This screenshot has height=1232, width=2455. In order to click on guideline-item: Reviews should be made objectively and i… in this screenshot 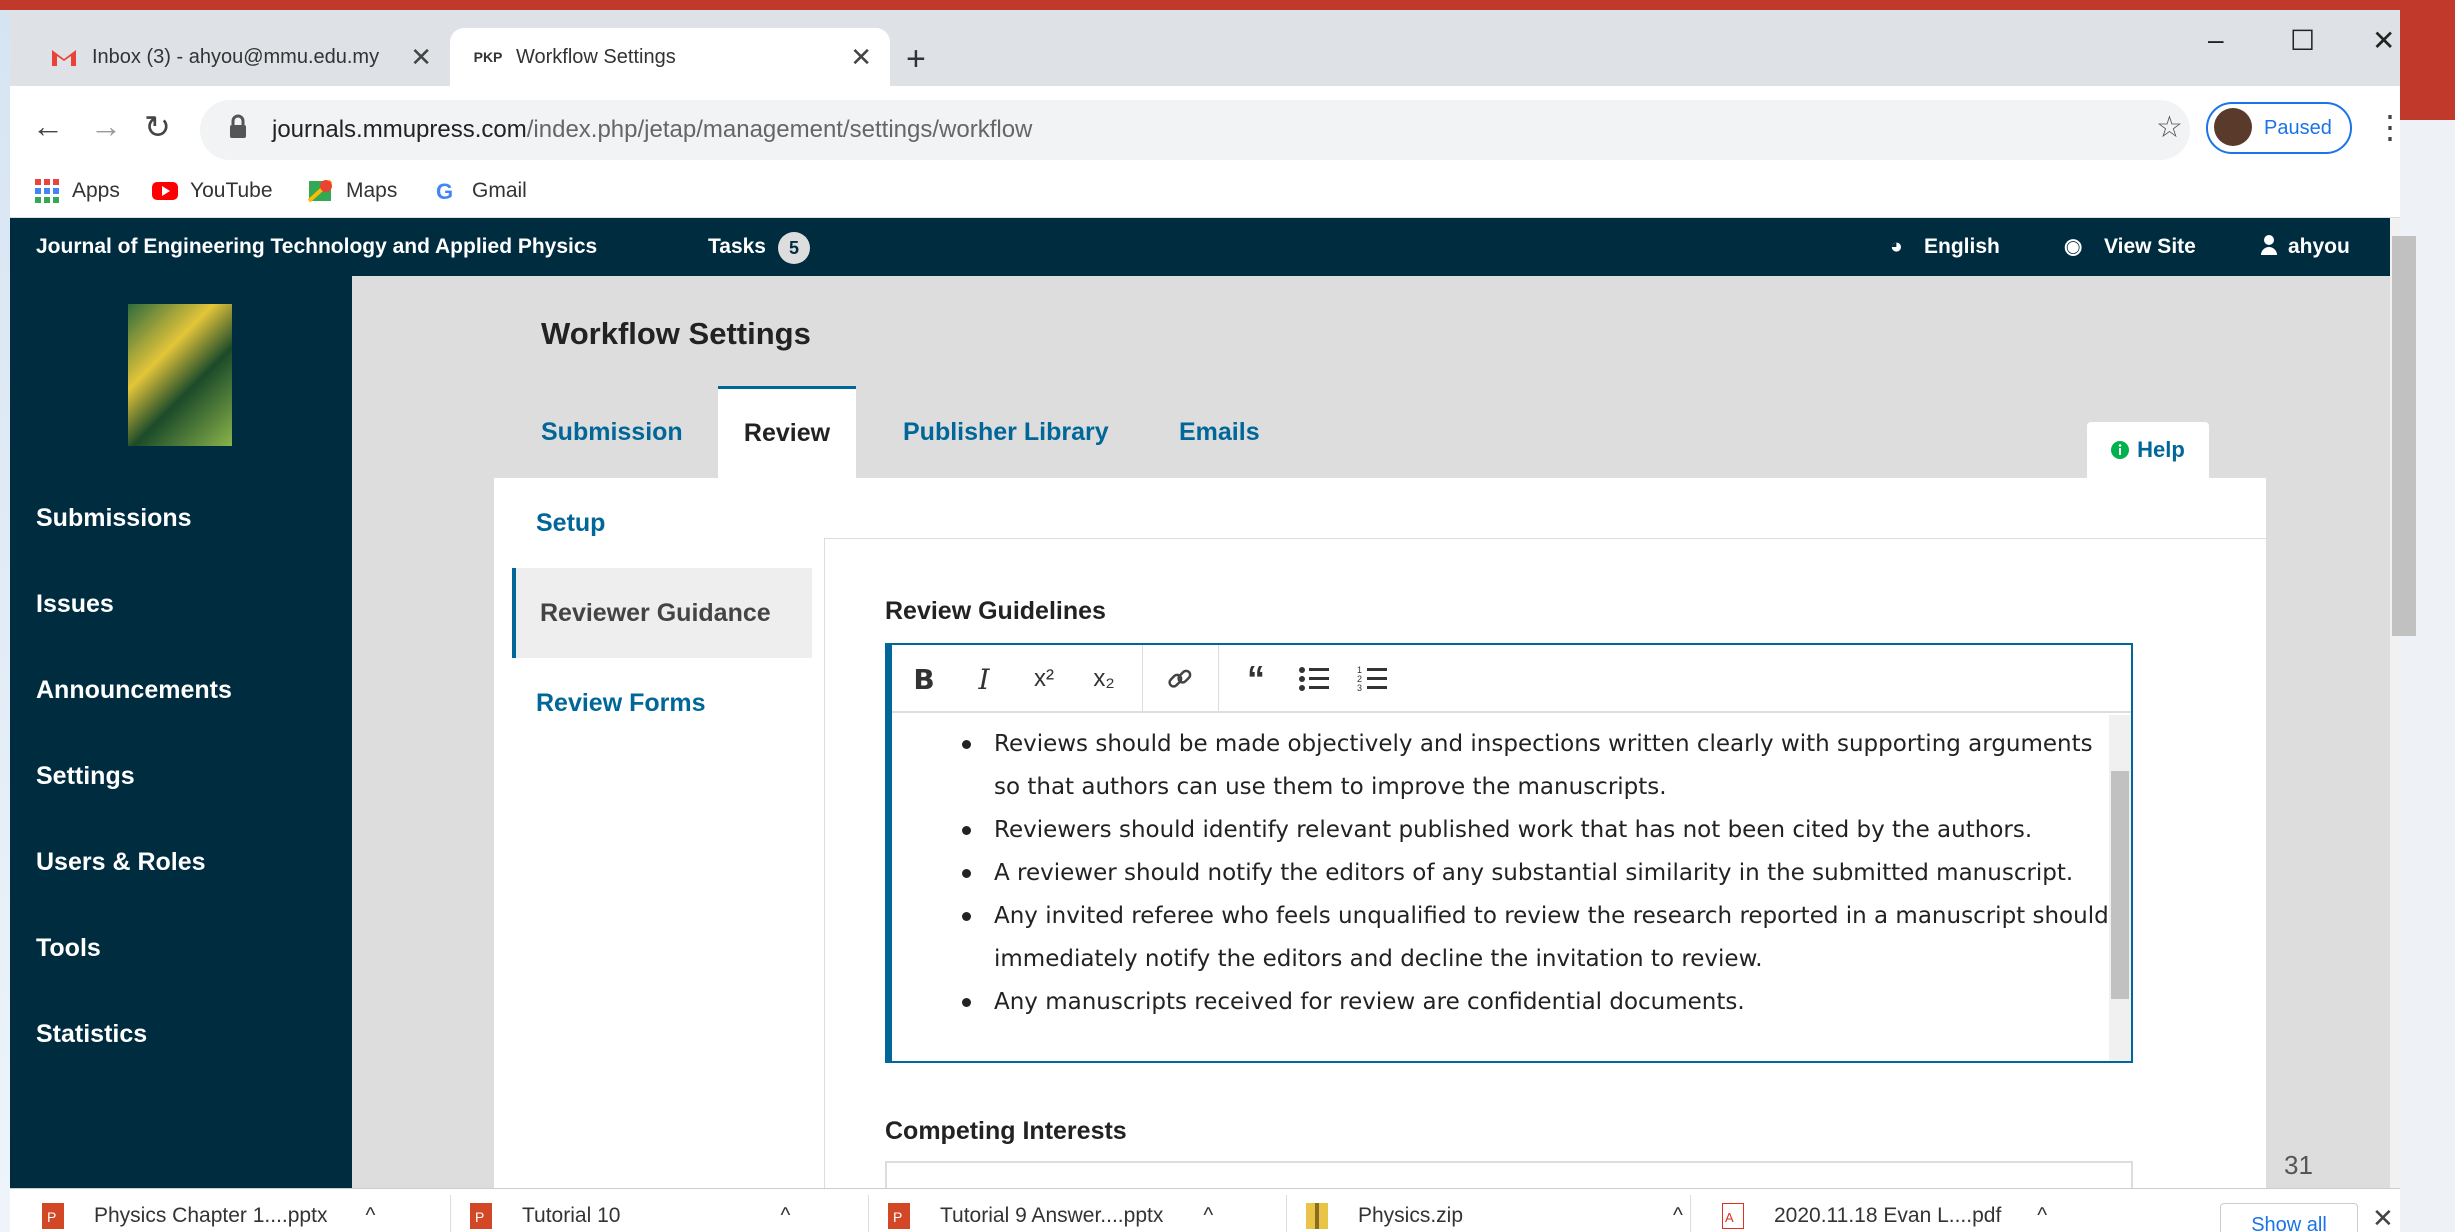, I will do `click(1533, 766)`.